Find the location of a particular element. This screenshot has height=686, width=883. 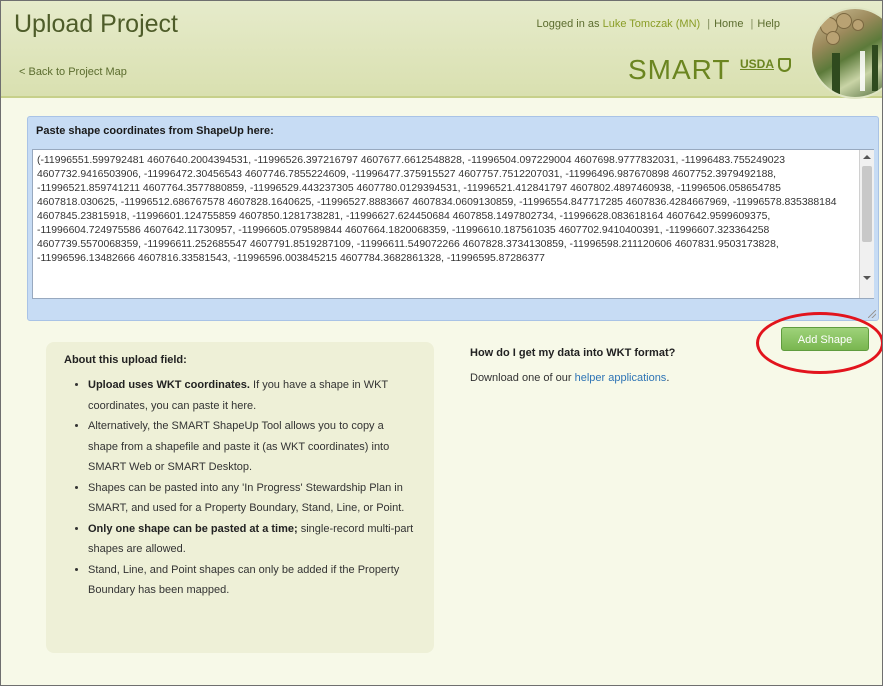

scroll-down-arrow-icon is located at coordinates (867, 278).